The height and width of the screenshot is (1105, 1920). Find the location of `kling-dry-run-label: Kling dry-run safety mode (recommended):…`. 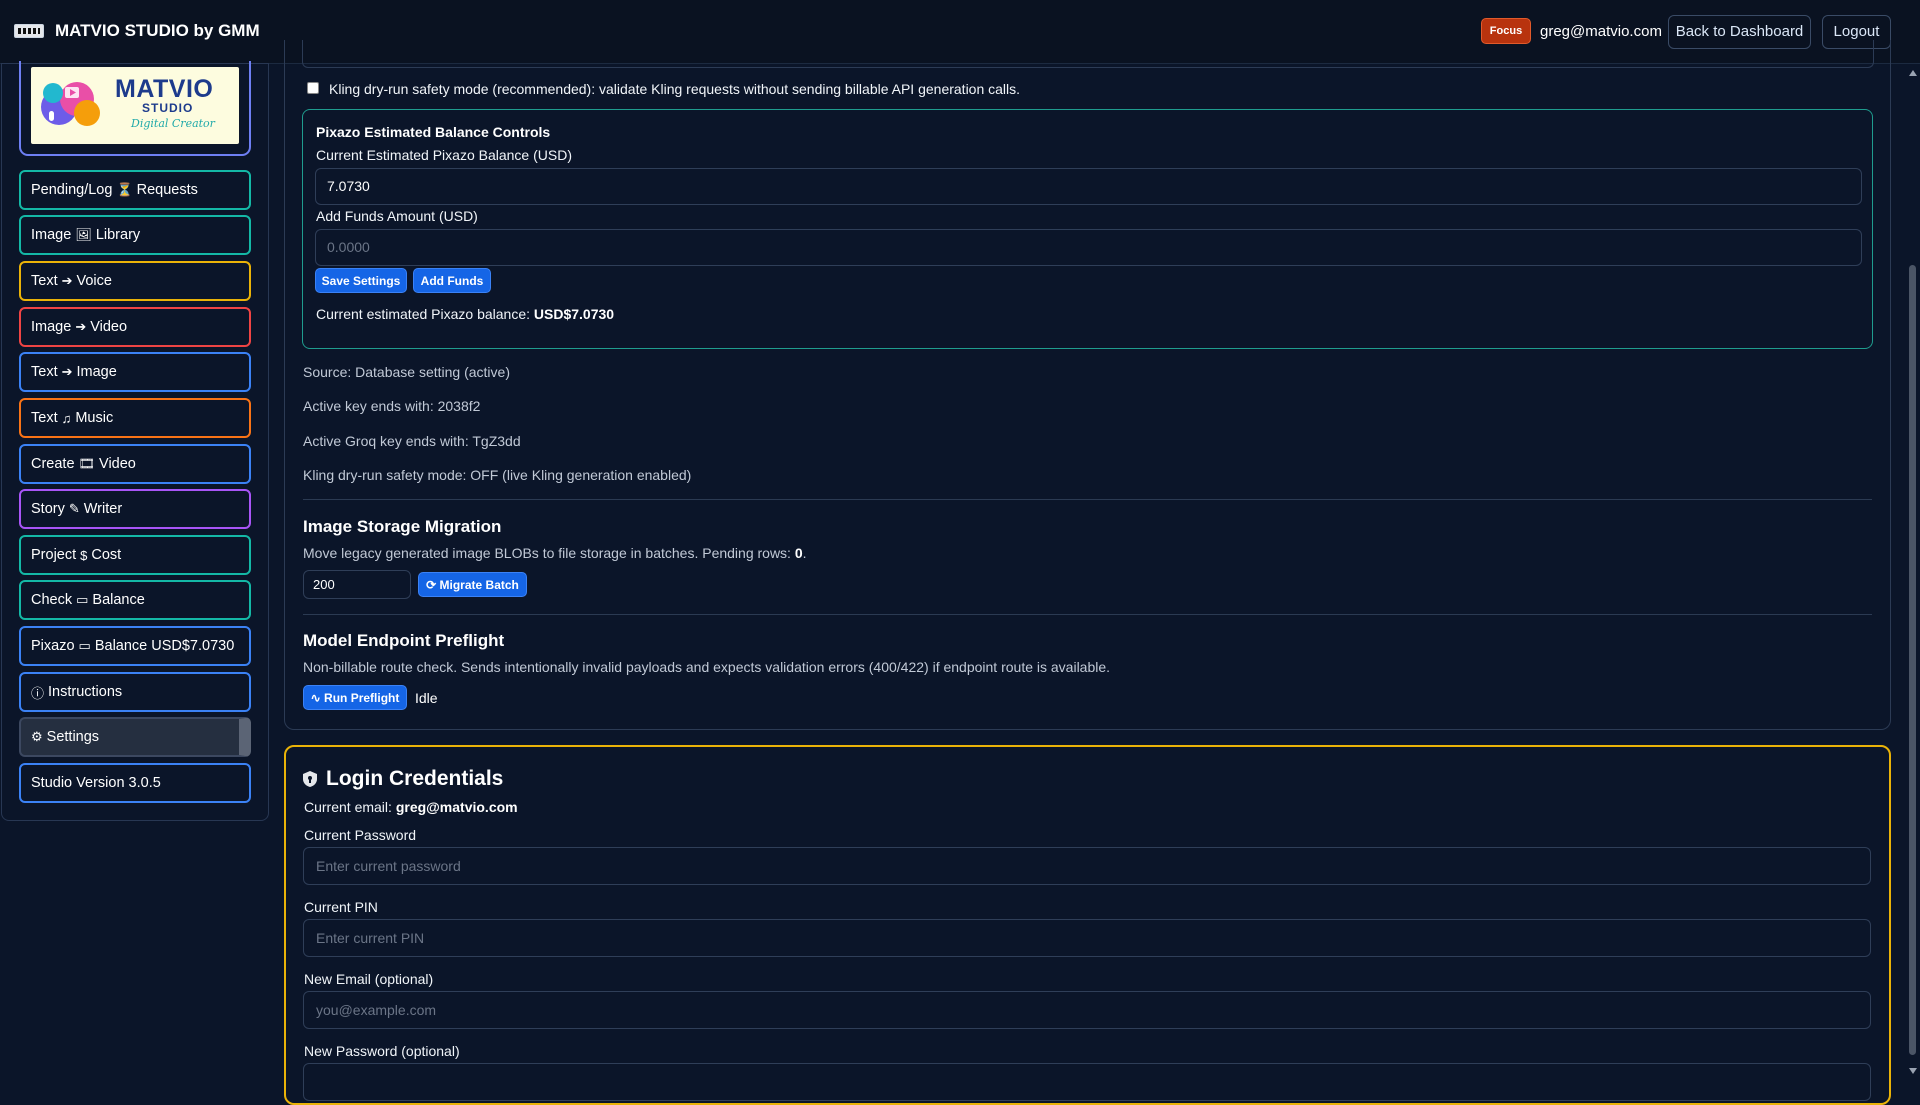

kling-dry-run-label: Kling dry-run safety mode (recommended):… is located at coordinates (675, 89).